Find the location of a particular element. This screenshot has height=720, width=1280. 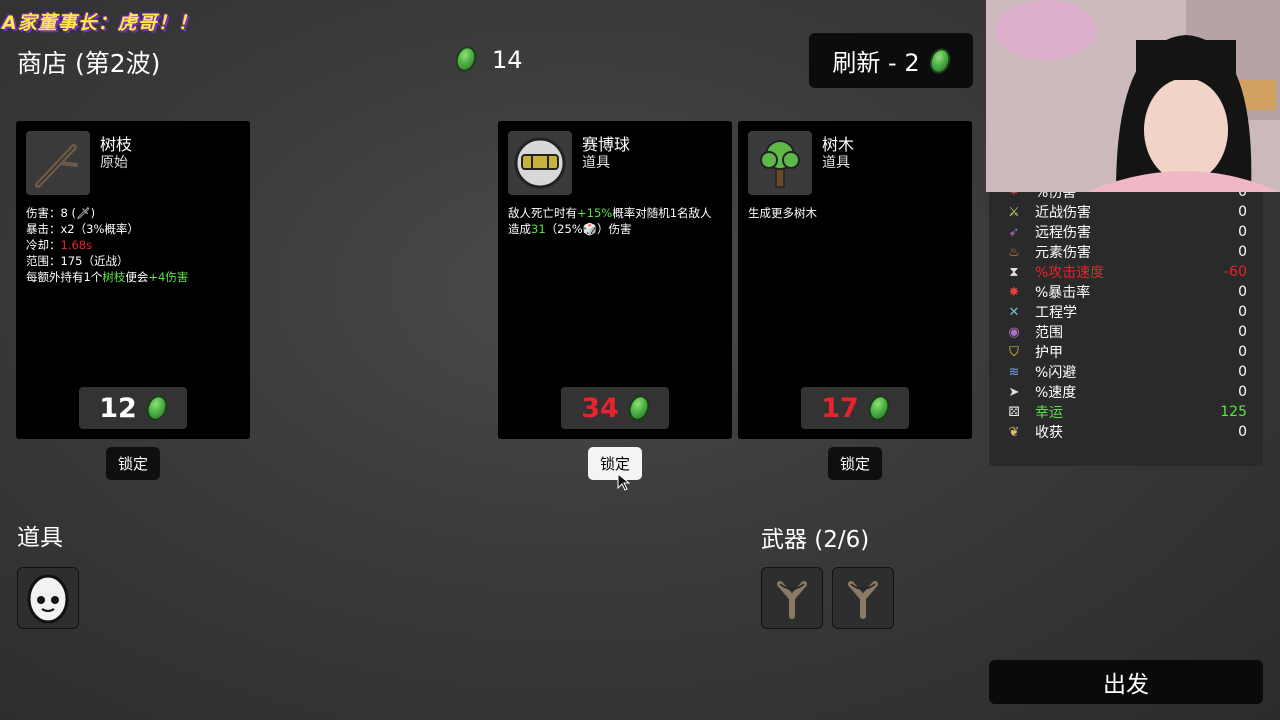

stat-row: ❦ 收获 0 is located at coordinates (1126, 432).